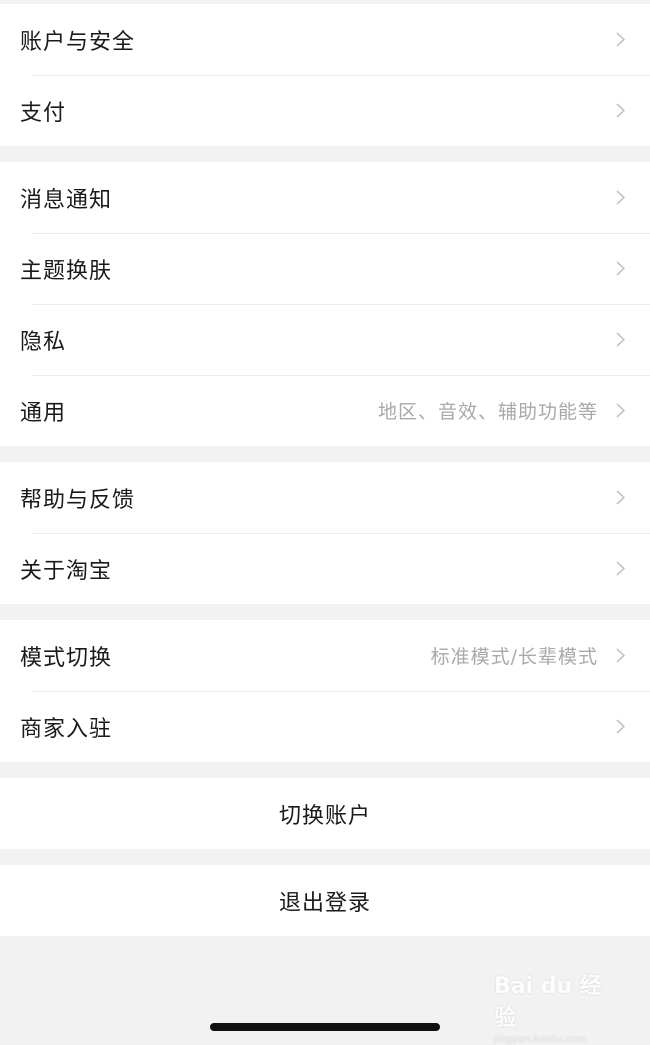  I want to click on switch-account-button: 切换账户, so click(325, 813).